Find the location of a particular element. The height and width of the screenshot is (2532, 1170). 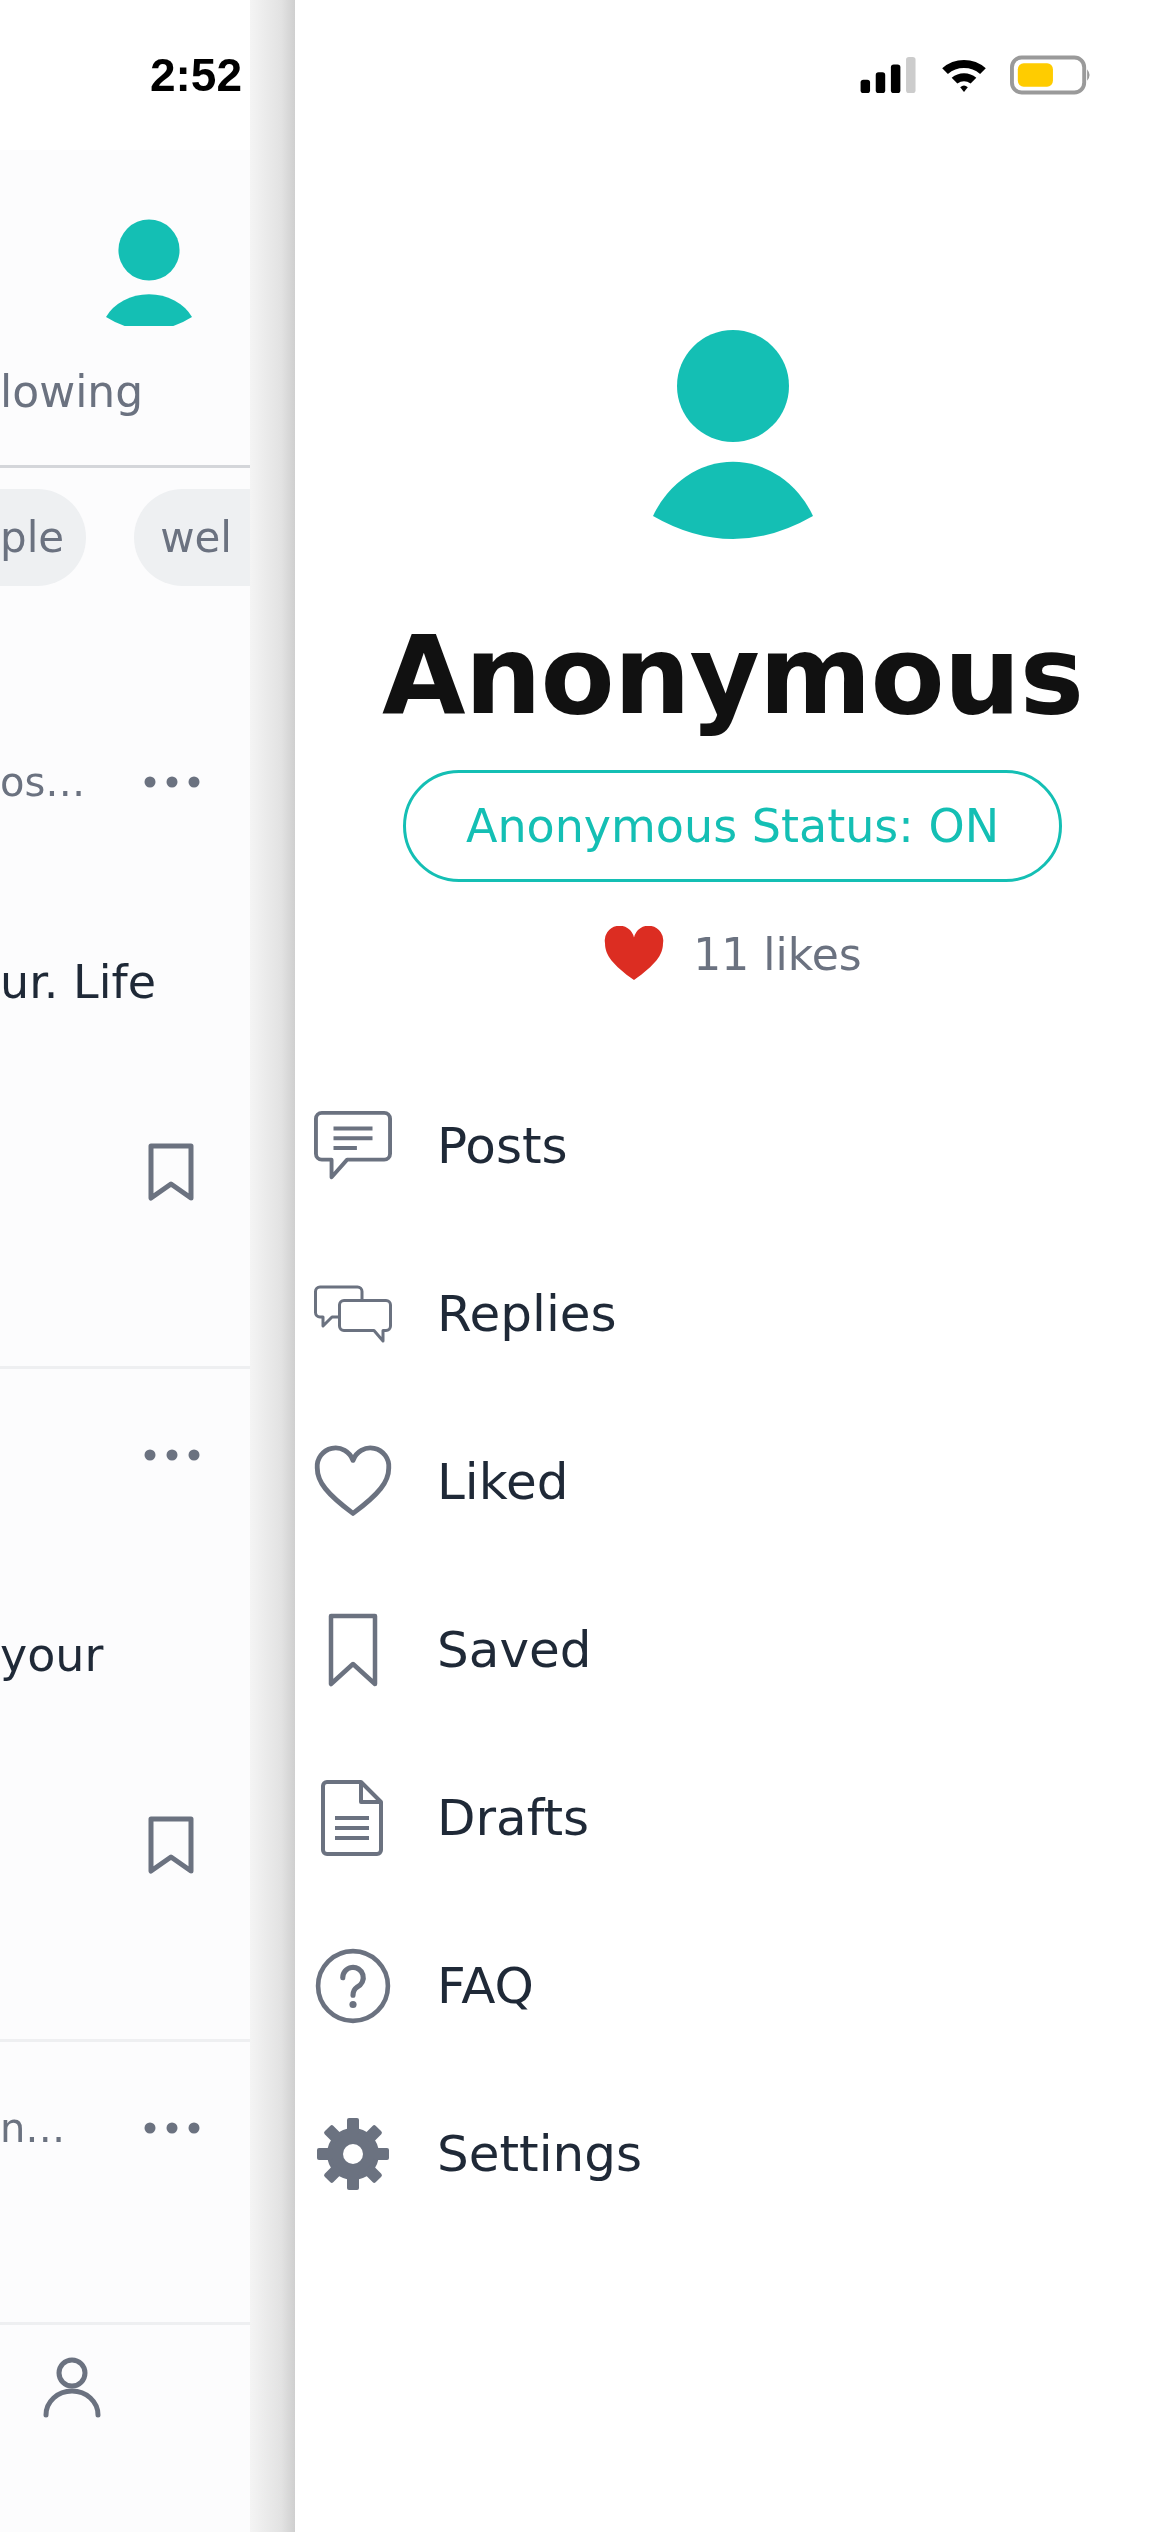

profile-name: Anonymous is located at coordinates (732, 676).